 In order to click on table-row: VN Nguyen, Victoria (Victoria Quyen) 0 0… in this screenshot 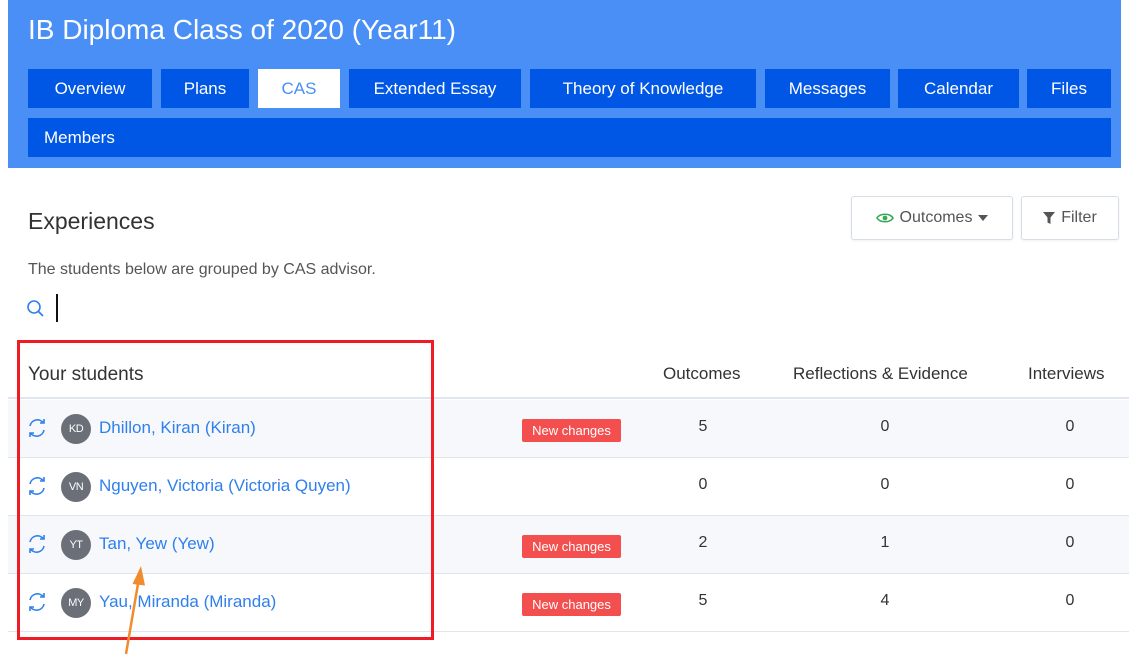, I will do `click(568, 487)`.